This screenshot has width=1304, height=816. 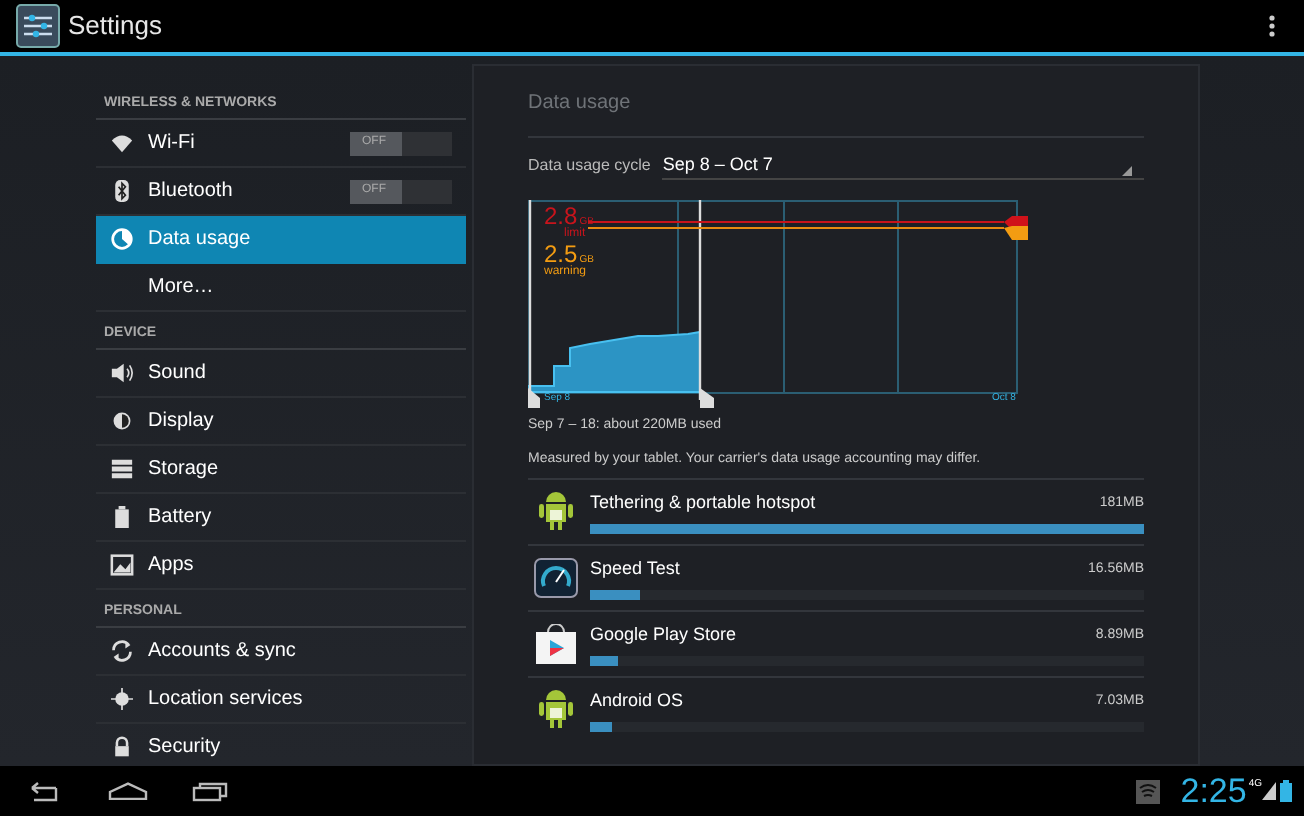 What do you see at coordinates (122, 747) in the screenshot?
I see `lock-icon` at bounding box center [122, 747].